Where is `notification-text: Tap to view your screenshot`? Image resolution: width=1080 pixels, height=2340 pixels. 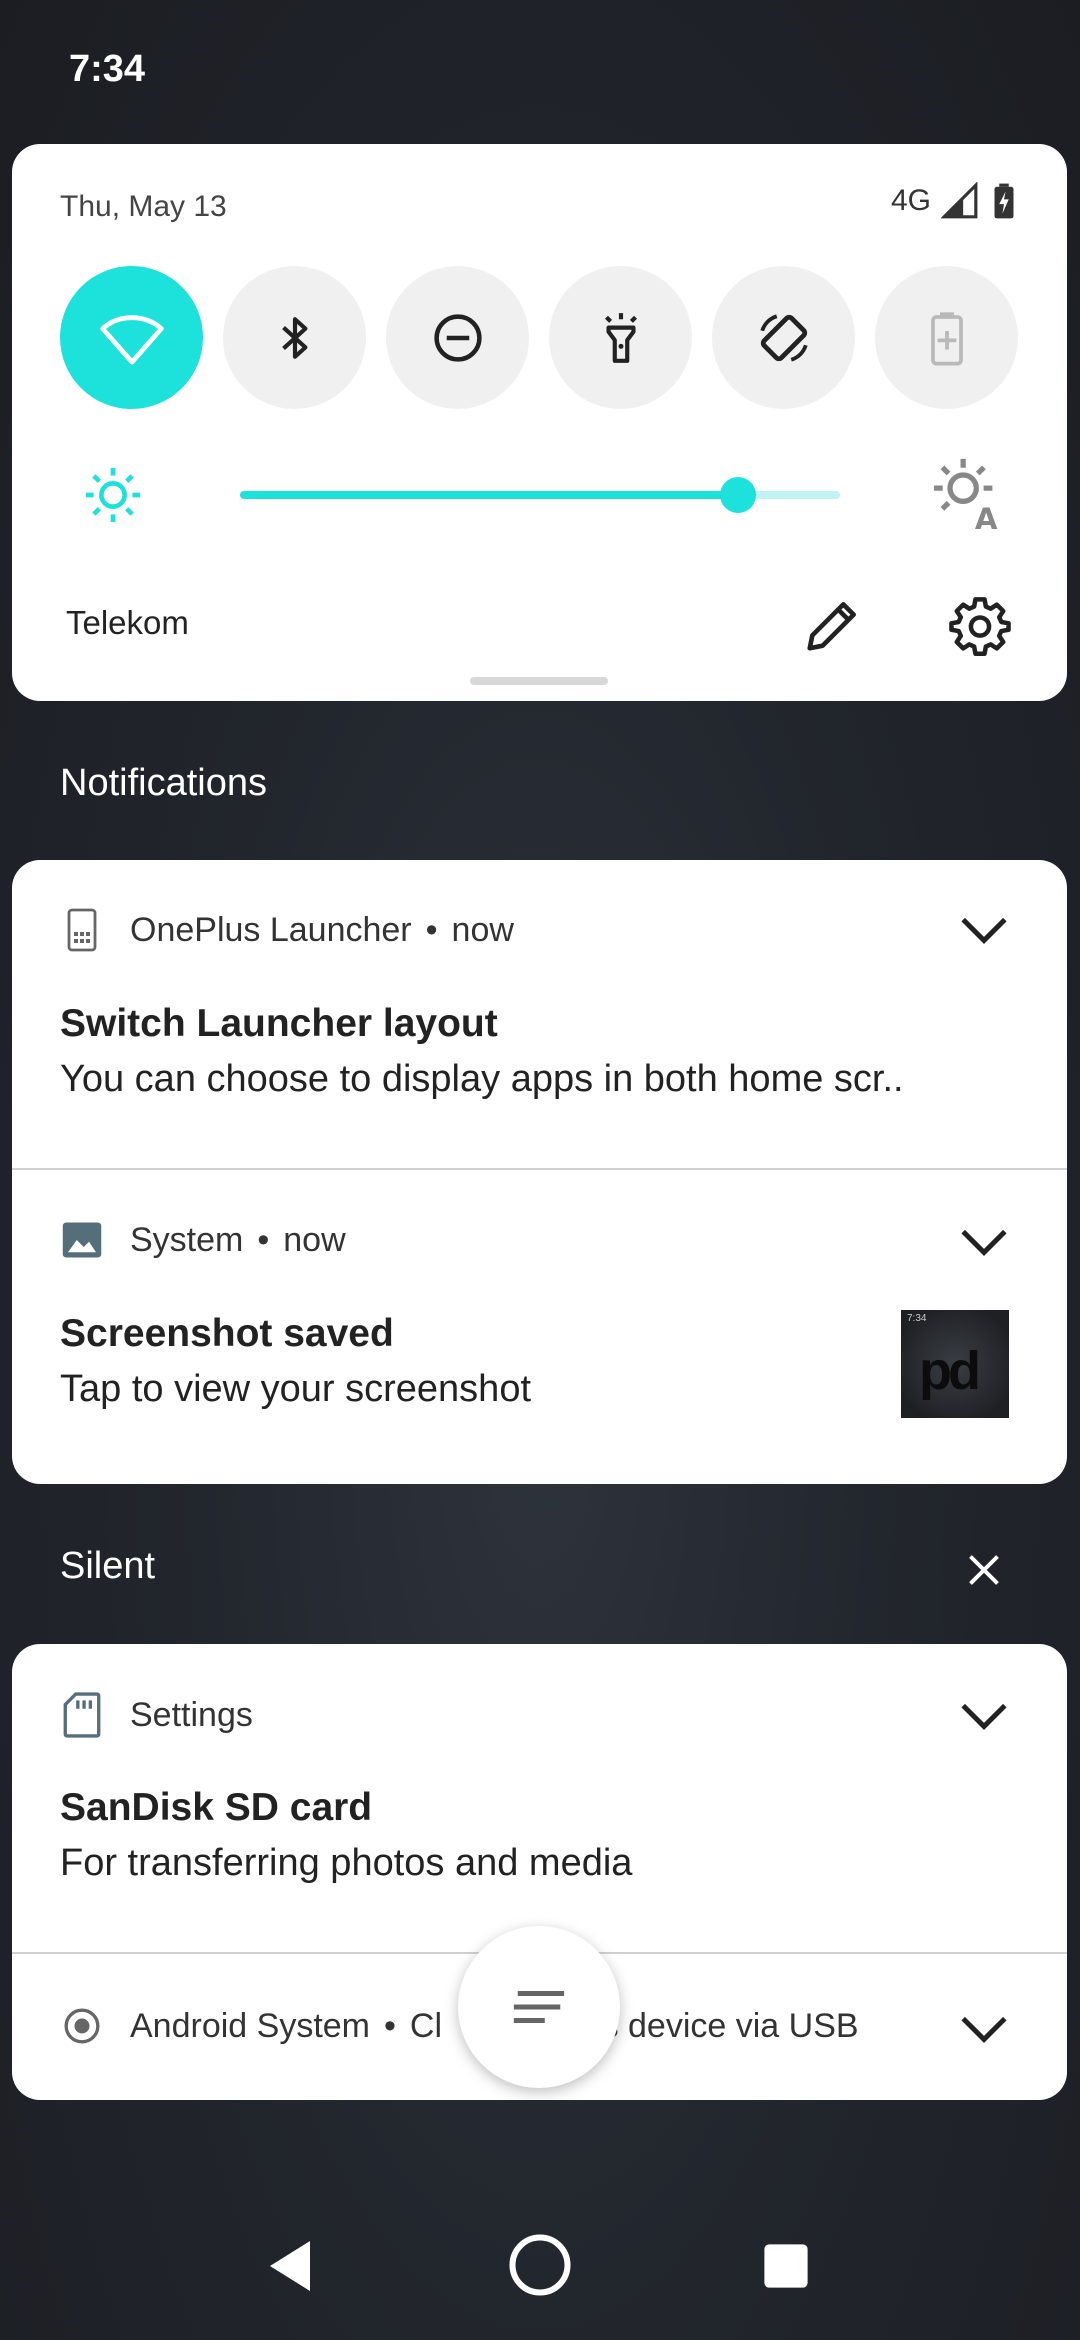 notification-text: Tap to view your screenshot is located at coordinates (296, 1389).